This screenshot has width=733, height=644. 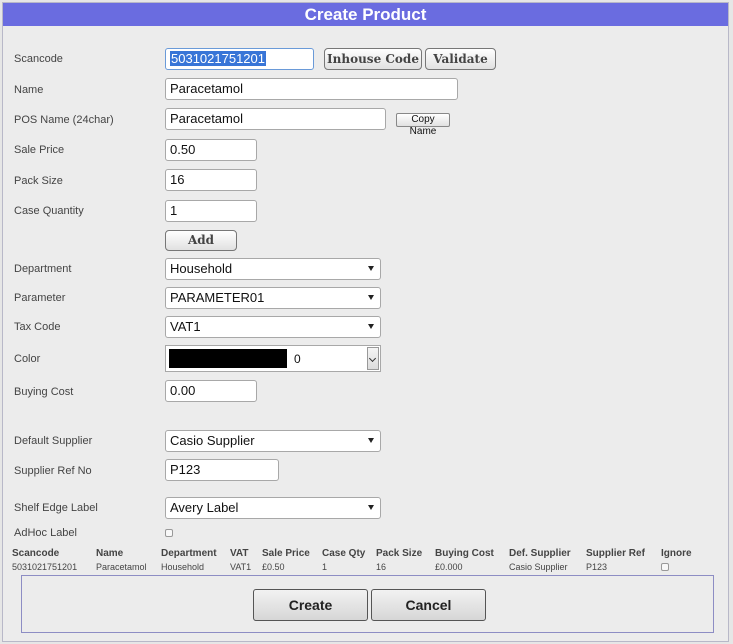 What do you see at coordinates (45, 567) in the screenshot?
I see `table-cell-scancode: 5031021751201` at bounding box center [45, 567].